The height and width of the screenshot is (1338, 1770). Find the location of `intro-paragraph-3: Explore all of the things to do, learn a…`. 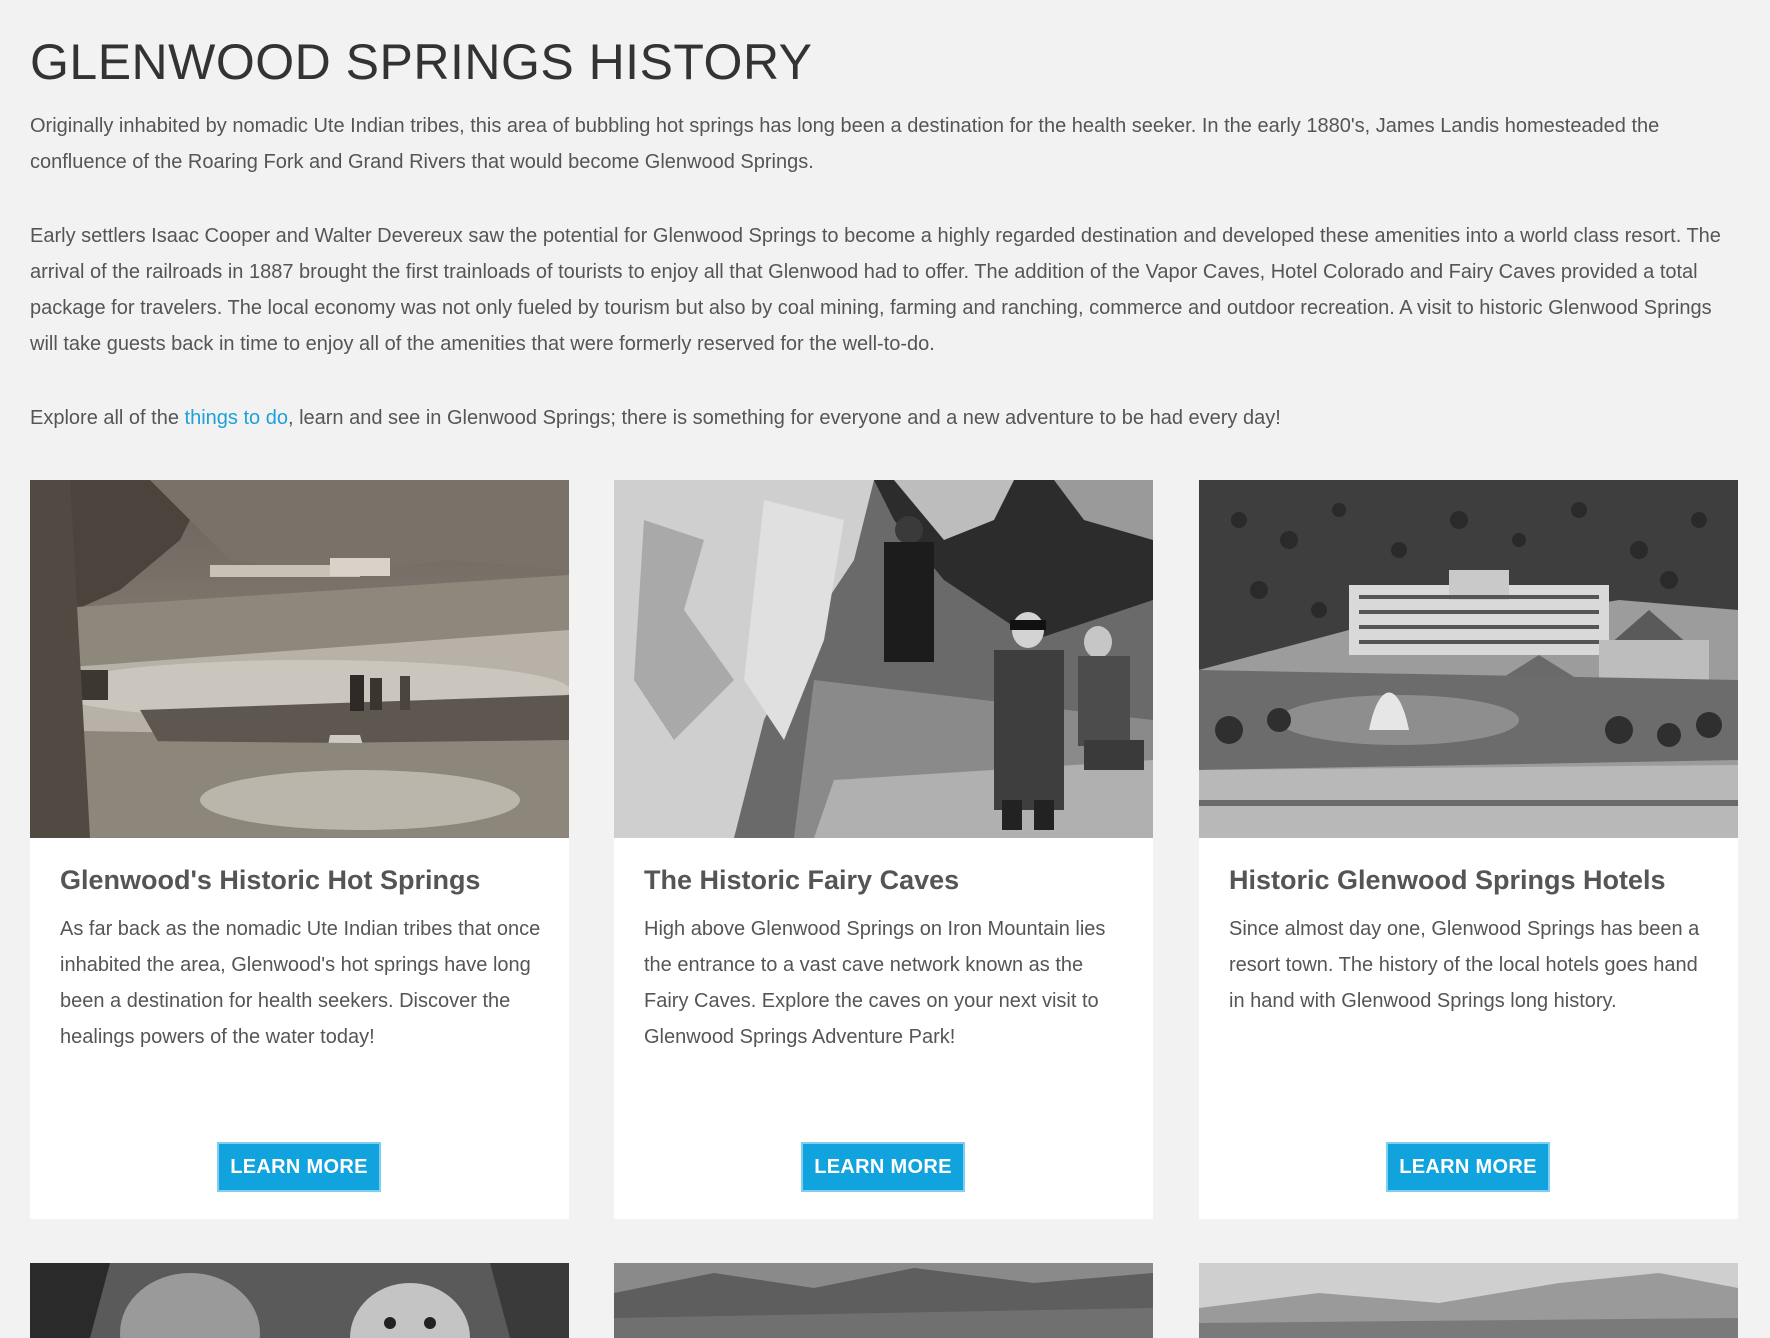

intro-paragraph-3: Explore all of the things to do, learn a… is located at coordinates (885, 418).